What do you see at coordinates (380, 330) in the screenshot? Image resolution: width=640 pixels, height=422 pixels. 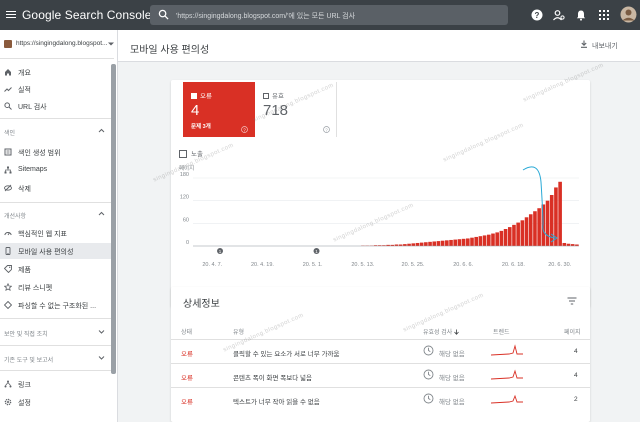 I see `table-header: 상태 유형 유효성 검사 트렌드 페이지` at bounding box center [380, 330].